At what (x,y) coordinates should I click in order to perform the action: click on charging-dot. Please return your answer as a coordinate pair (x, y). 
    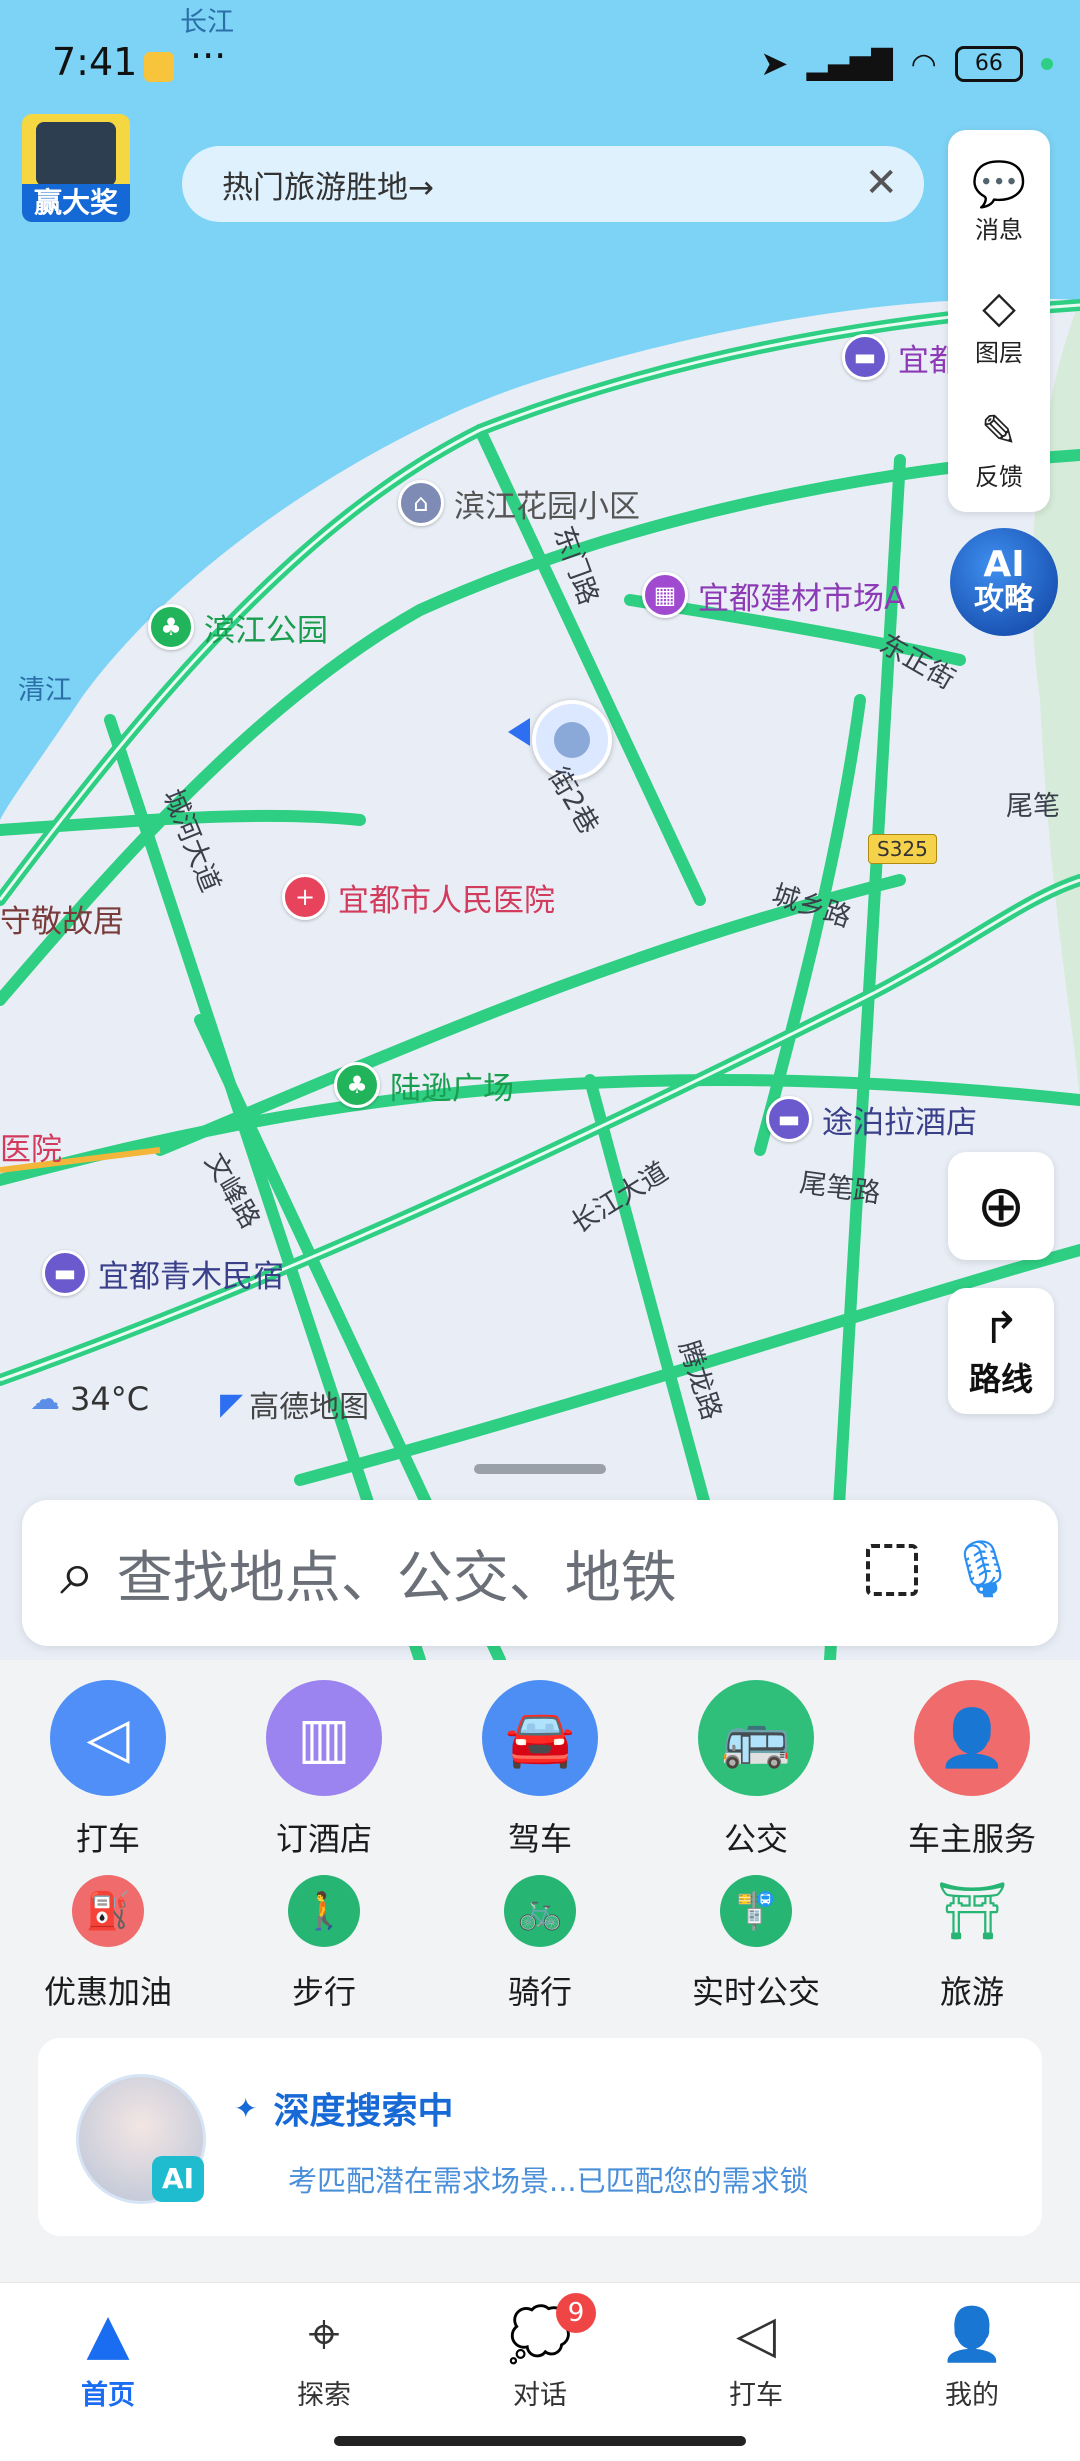
    Looking at the image, I should click on (1046, 64).